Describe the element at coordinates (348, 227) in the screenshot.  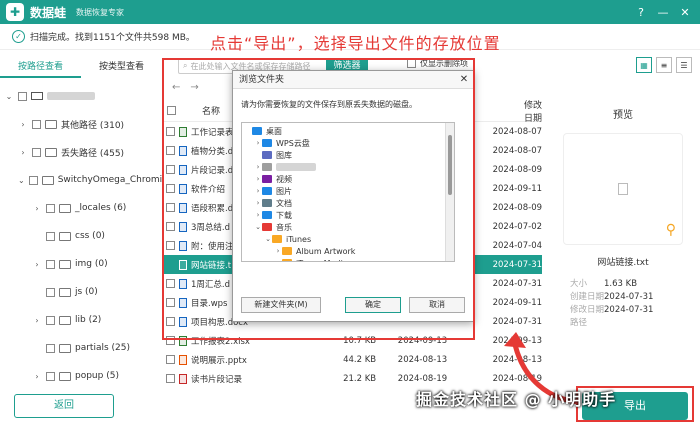
I see `dialog-tree-item: ⌄ 音乐` at that location.